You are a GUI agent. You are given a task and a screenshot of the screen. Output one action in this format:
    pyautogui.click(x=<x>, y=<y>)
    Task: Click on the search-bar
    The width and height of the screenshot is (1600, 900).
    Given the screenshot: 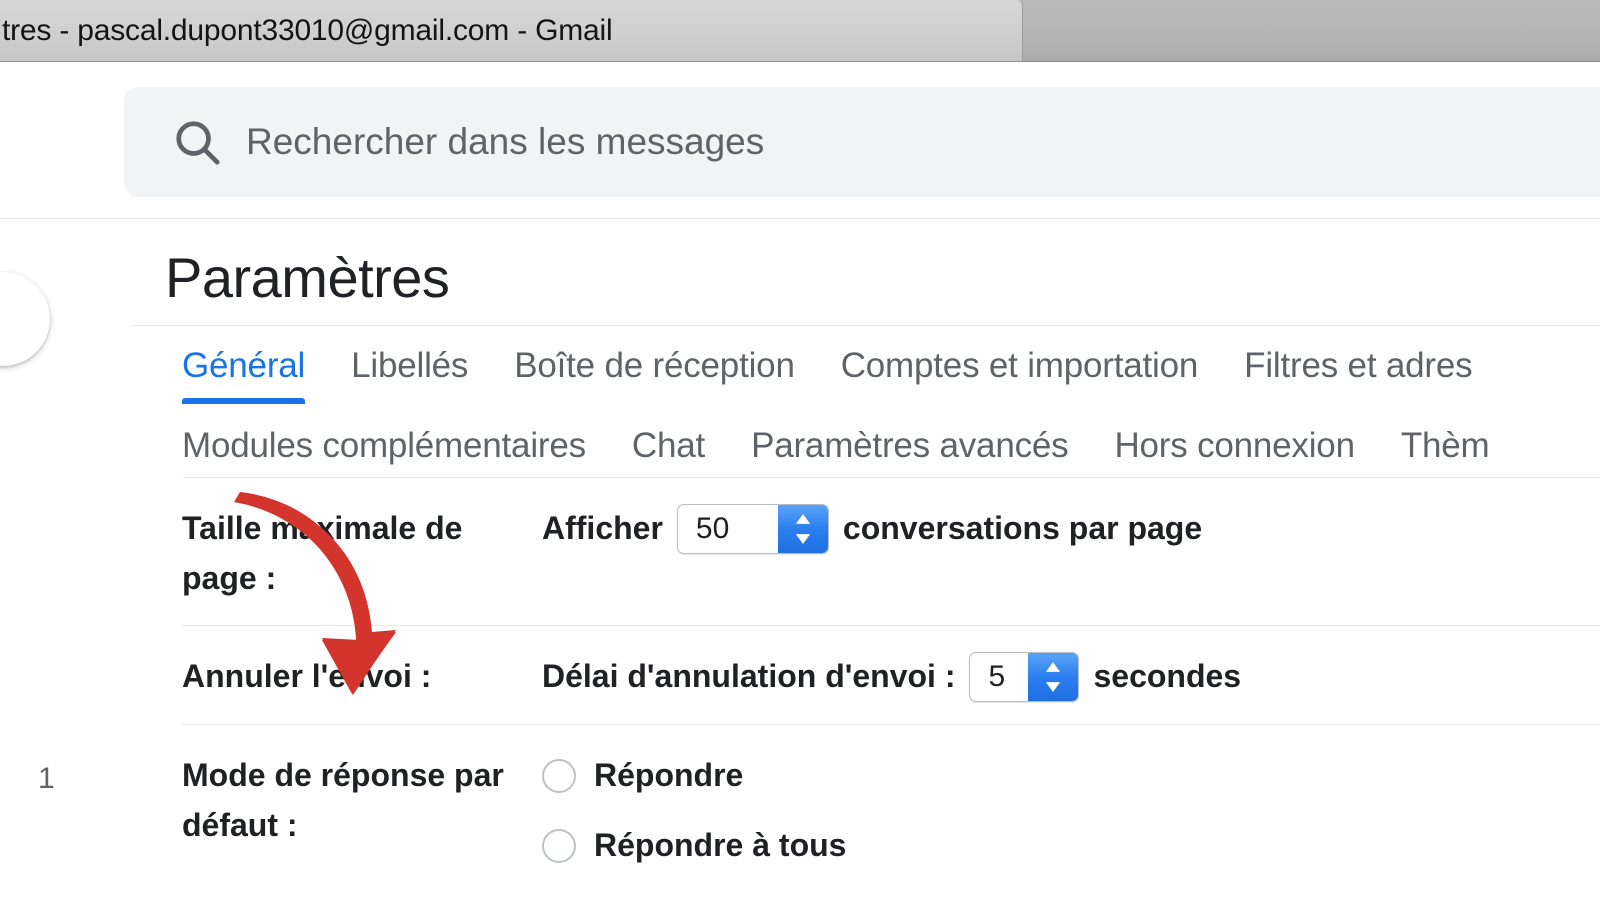 What is the action you would take?
    pyautogui.click(x=862, y=142)
    